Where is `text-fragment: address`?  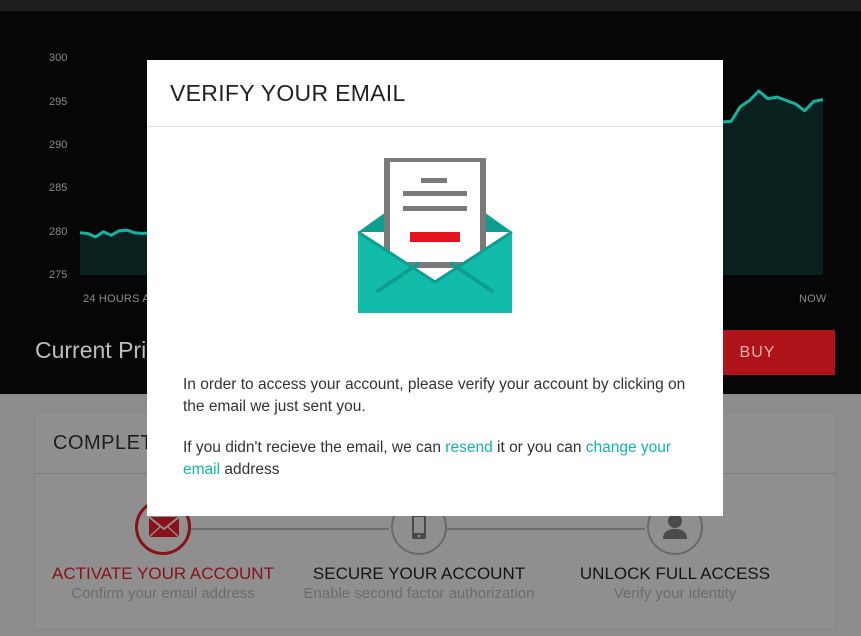
text-fragment: address is located at coordinates (250, 469).